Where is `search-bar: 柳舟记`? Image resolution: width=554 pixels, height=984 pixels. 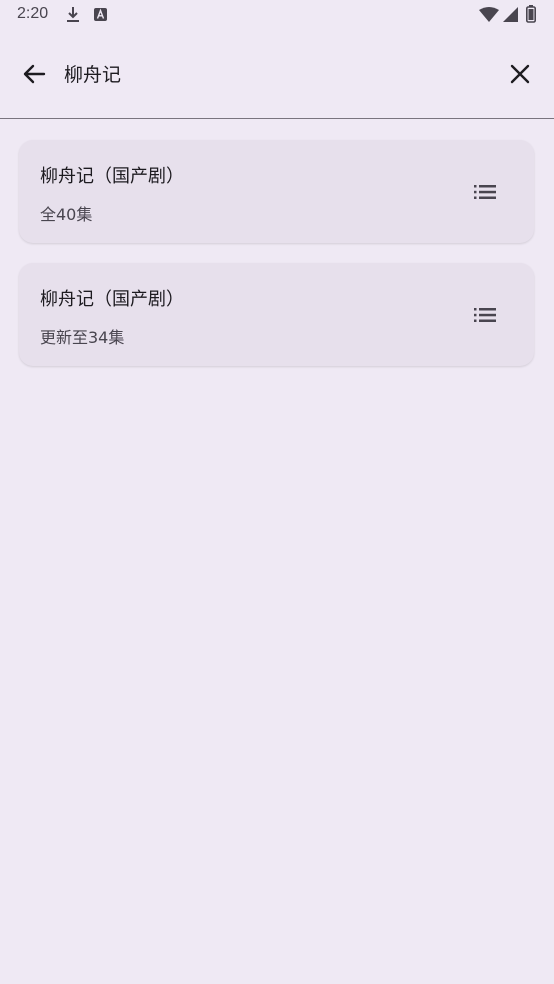 search-bar: 柳舟记 is located at coordinates (277, 77).